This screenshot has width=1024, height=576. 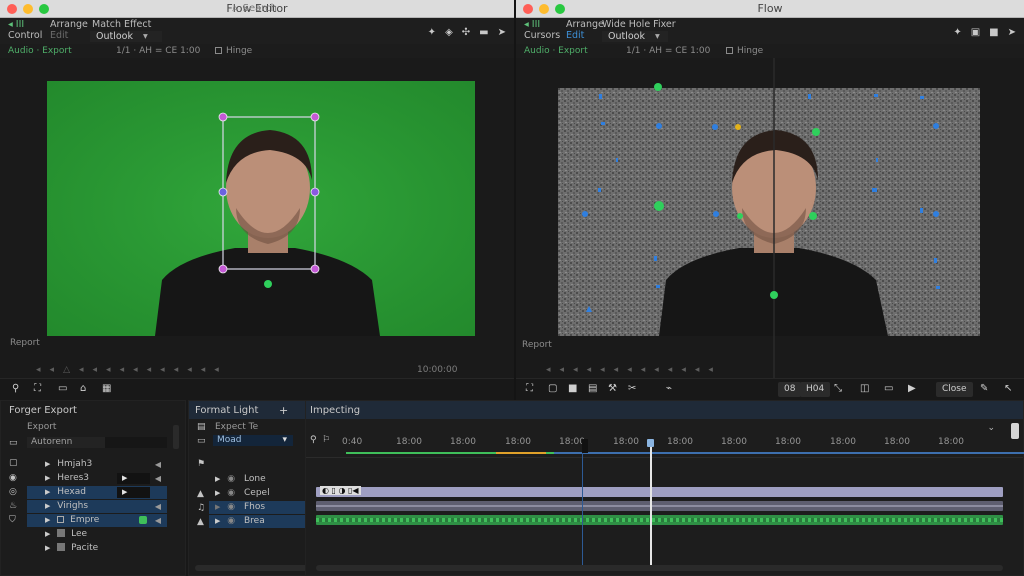 What do you see at coordinates (61, 519) in the screenshot?
I see `checkbox-icon` at bounding box center [61, 519].